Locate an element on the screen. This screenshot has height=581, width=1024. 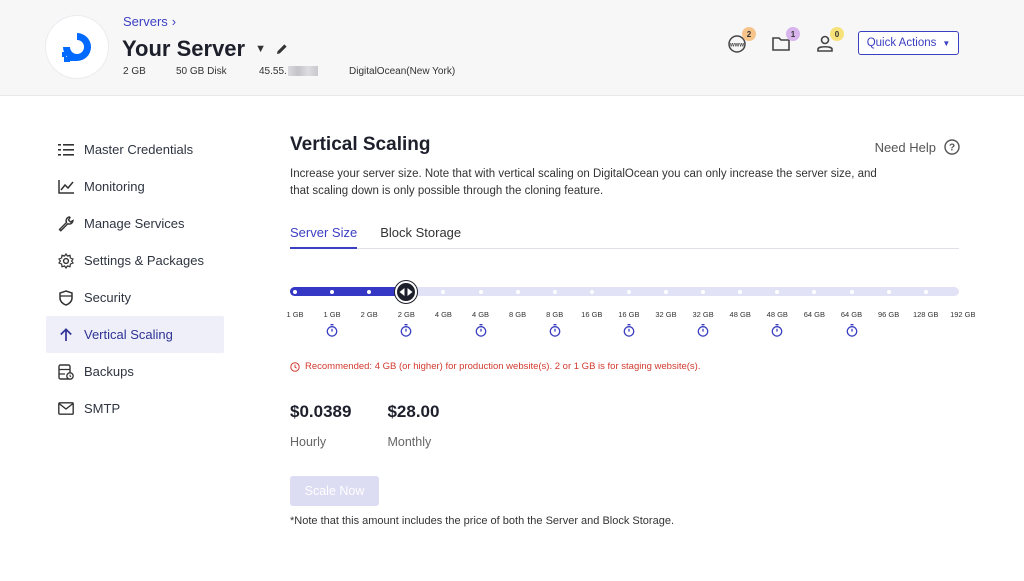
help-icon: ? is located at coordinates (952, 147).